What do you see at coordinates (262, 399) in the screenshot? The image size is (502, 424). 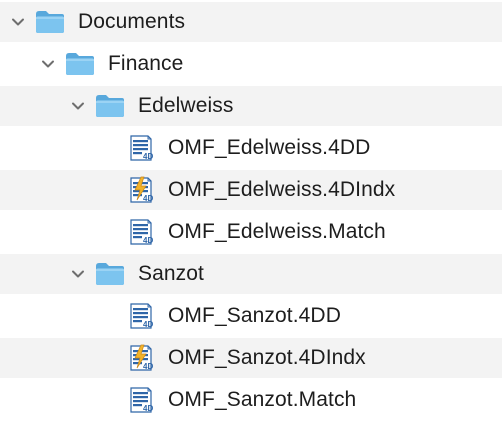 I see `tree-row-label: OMF_Sanzot.Match` at bounding box center [262, 399].